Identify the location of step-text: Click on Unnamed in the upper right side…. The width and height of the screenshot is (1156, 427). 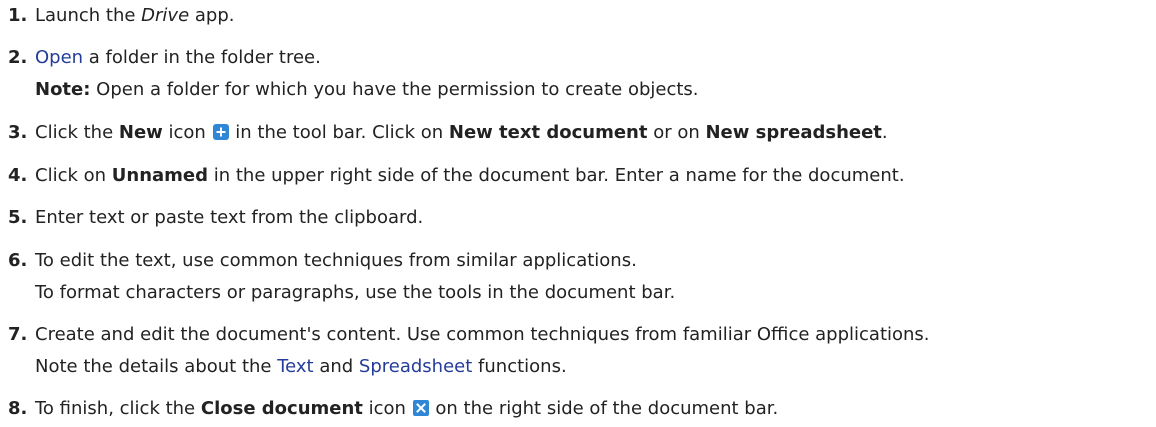
(470, 175).